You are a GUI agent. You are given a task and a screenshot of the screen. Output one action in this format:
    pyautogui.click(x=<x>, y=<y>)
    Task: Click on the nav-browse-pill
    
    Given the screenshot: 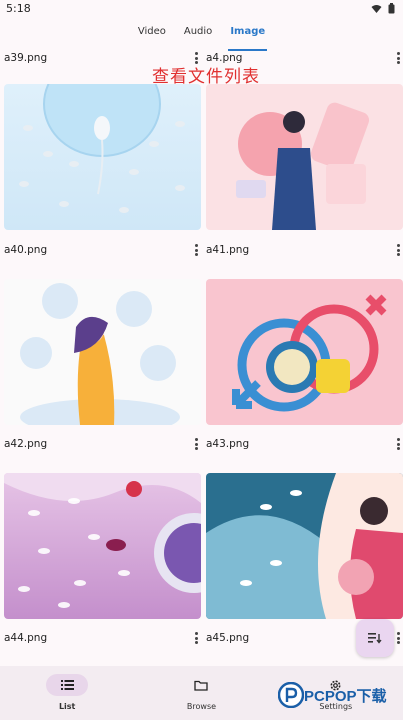 What is the action you would take?
    pyautogui.click(x=201, y=685)
    